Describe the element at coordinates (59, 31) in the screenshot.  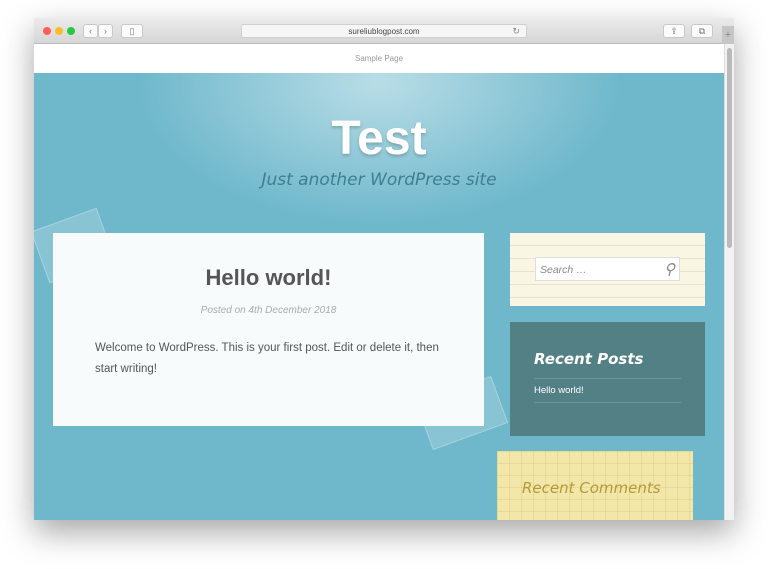
I see `minimize-window-button` at that location.